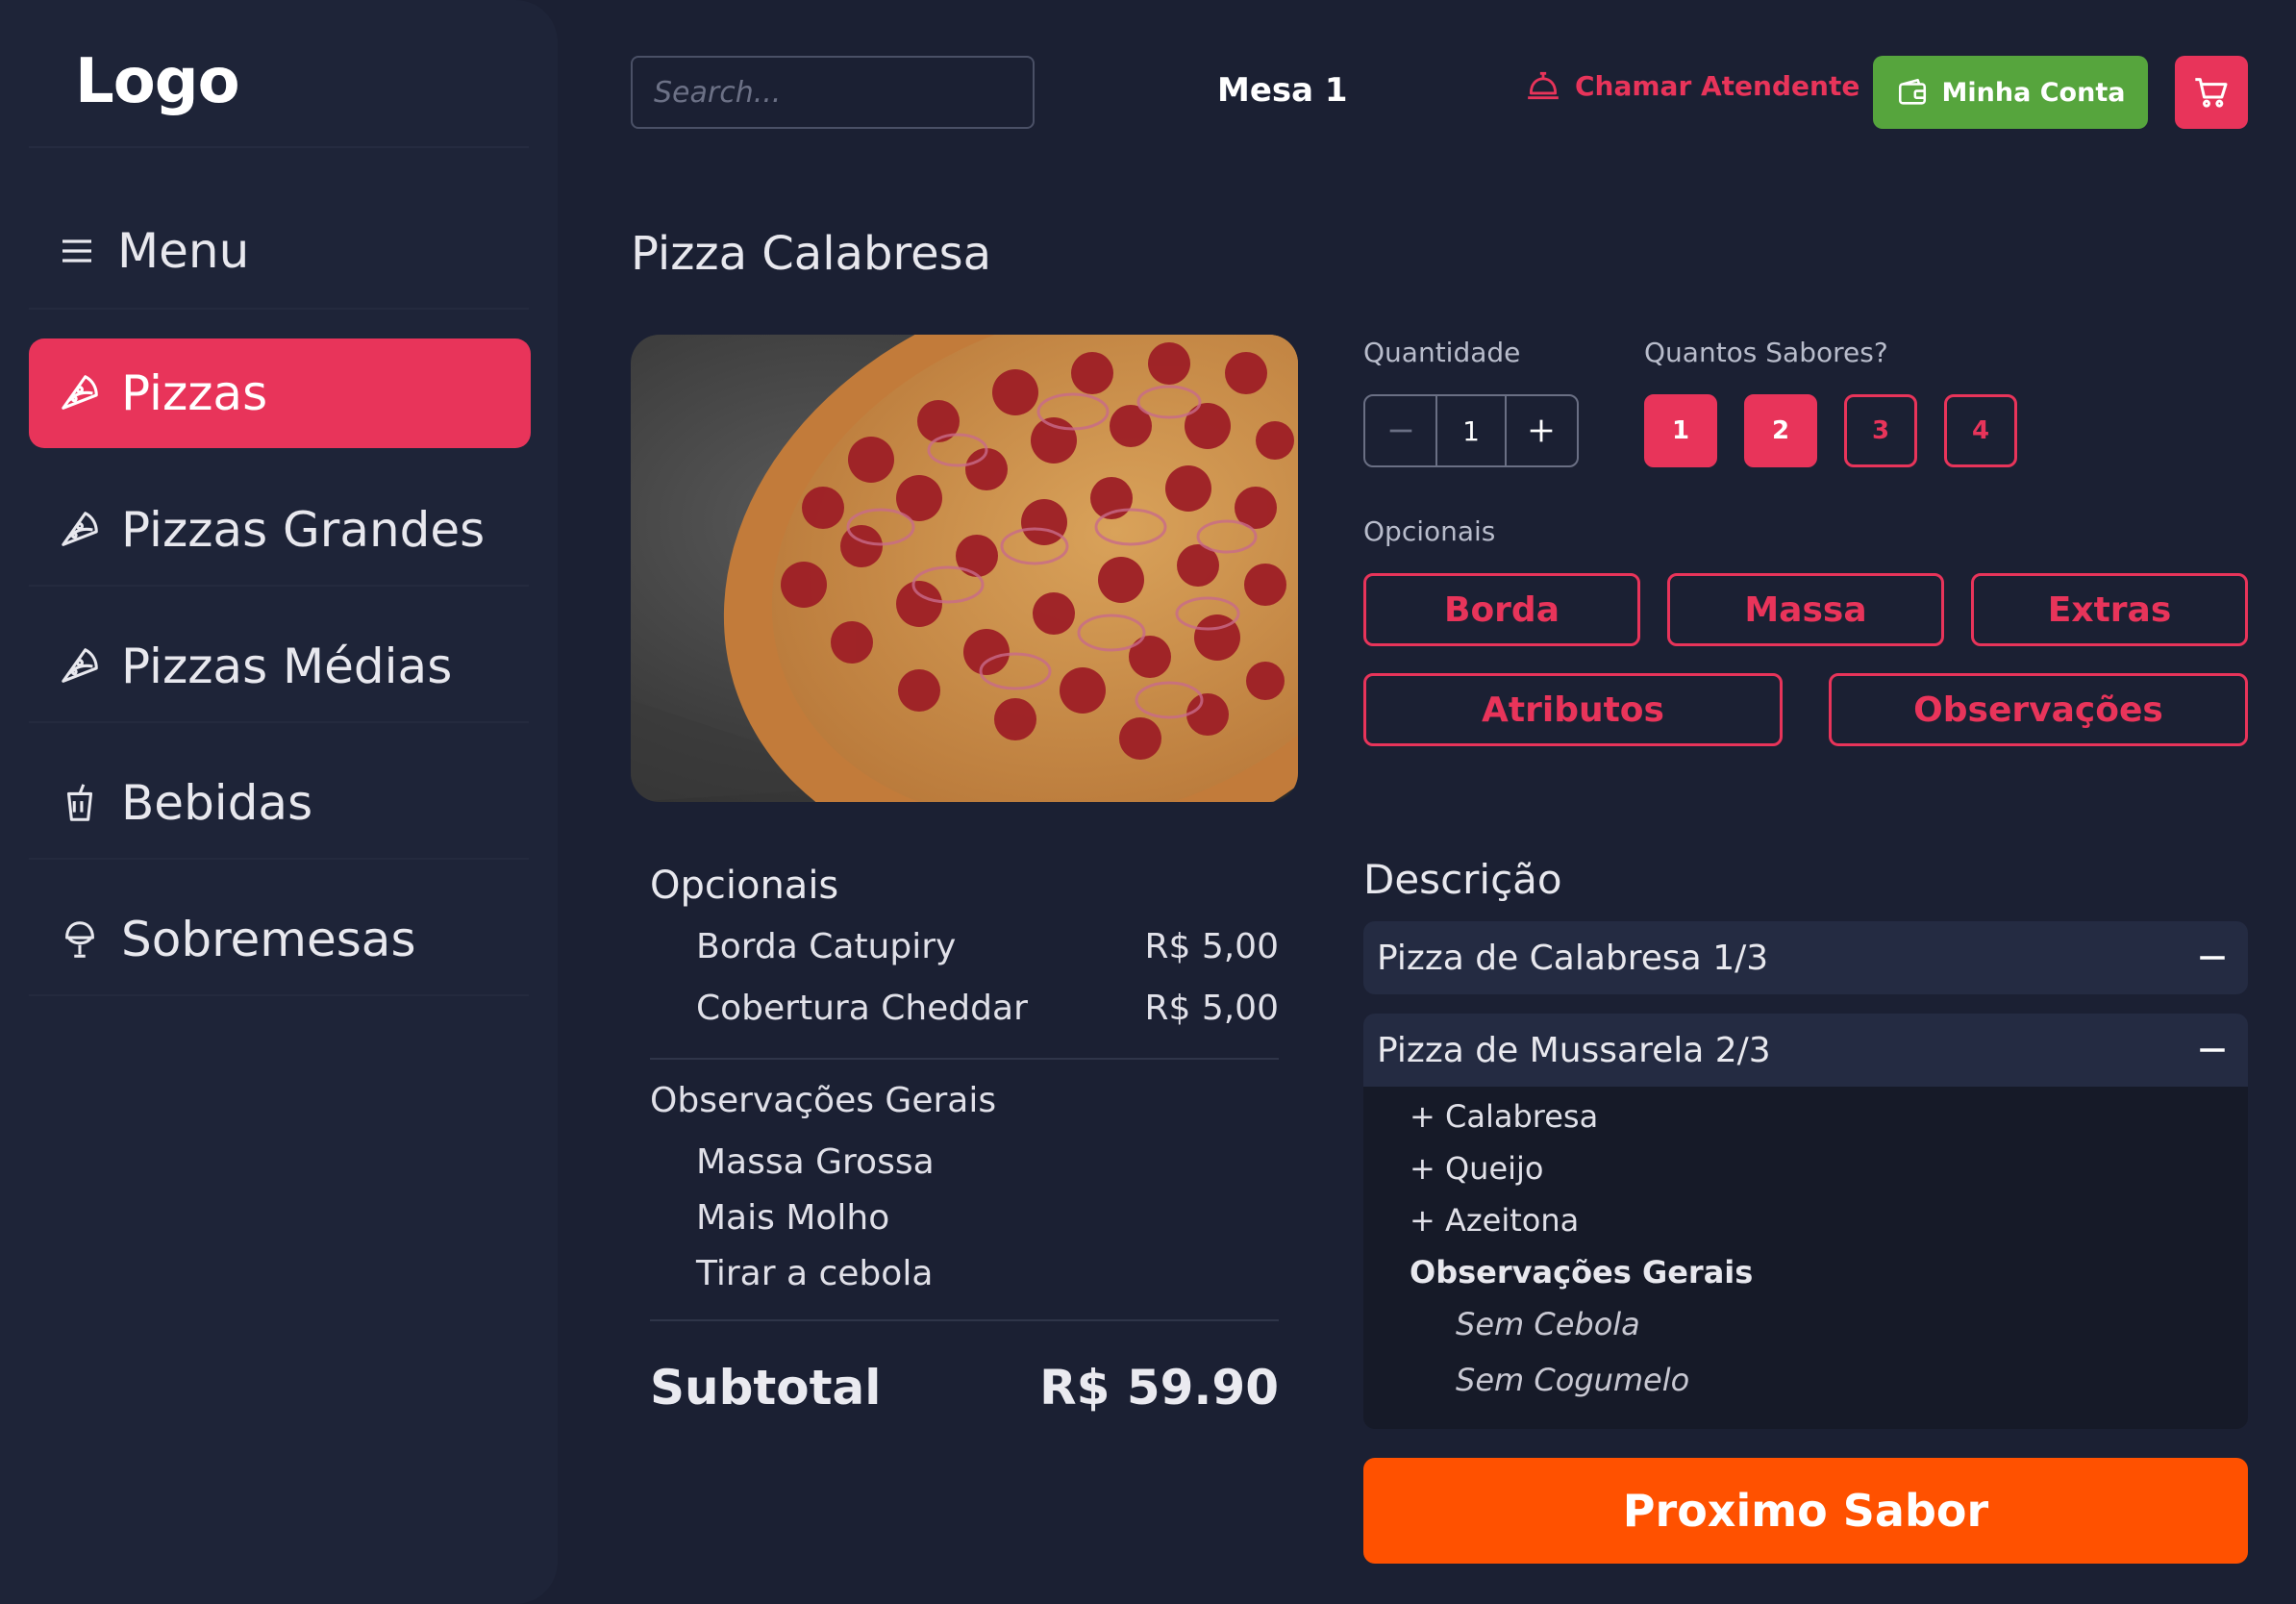 The height and width of the screenshot is (1604, 2296). What do you see at coordinates (1282, 90) in the screenshot?
I see `table-label: Mesa 1` at bounding box center [1282, 90].